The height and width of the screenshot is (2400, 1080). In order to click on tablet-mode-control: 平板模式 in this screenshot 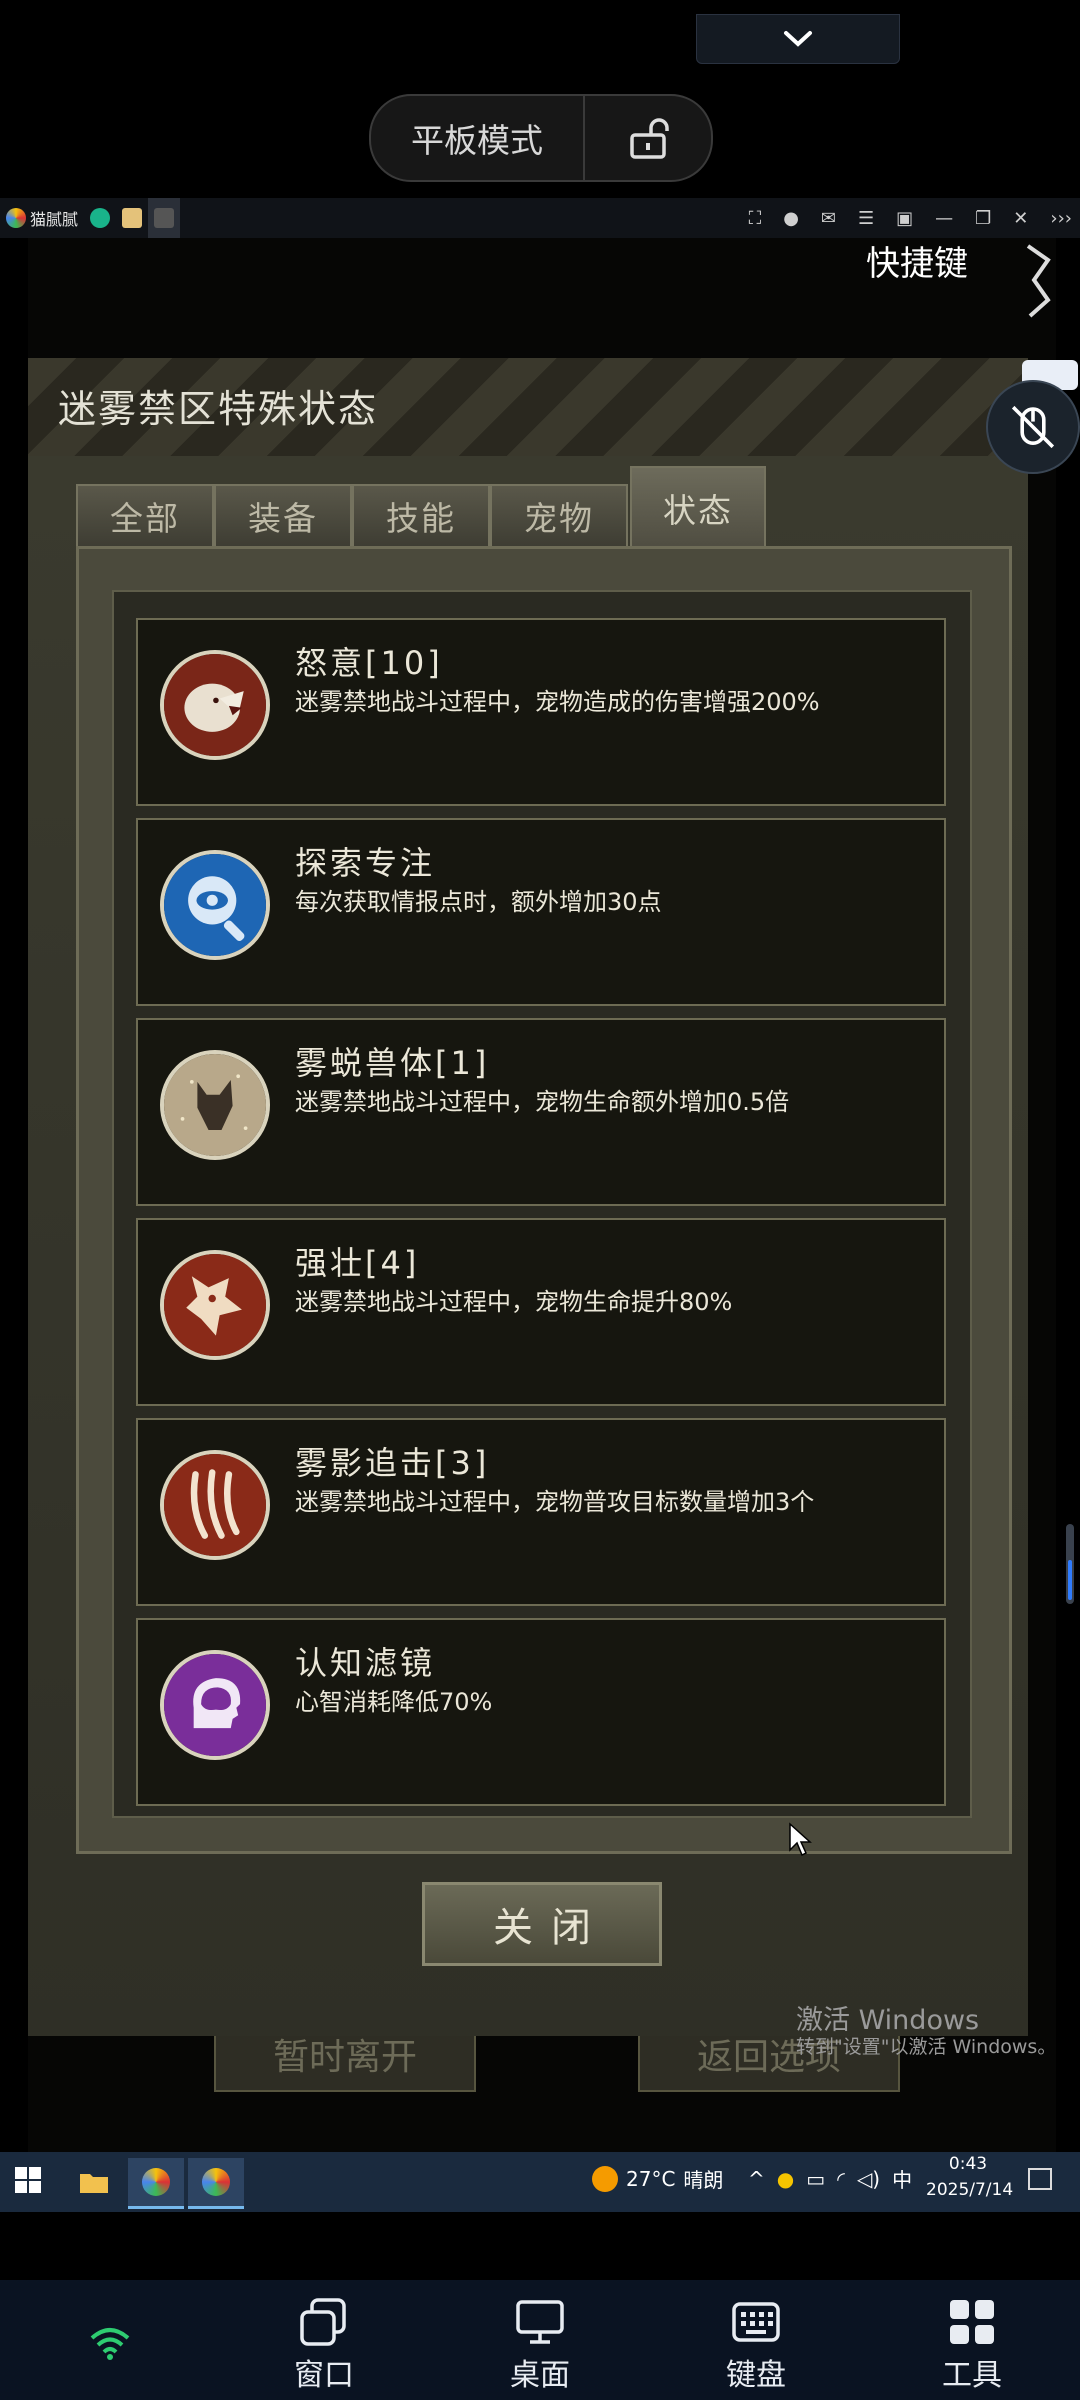, I will do `click(541, 138)`.